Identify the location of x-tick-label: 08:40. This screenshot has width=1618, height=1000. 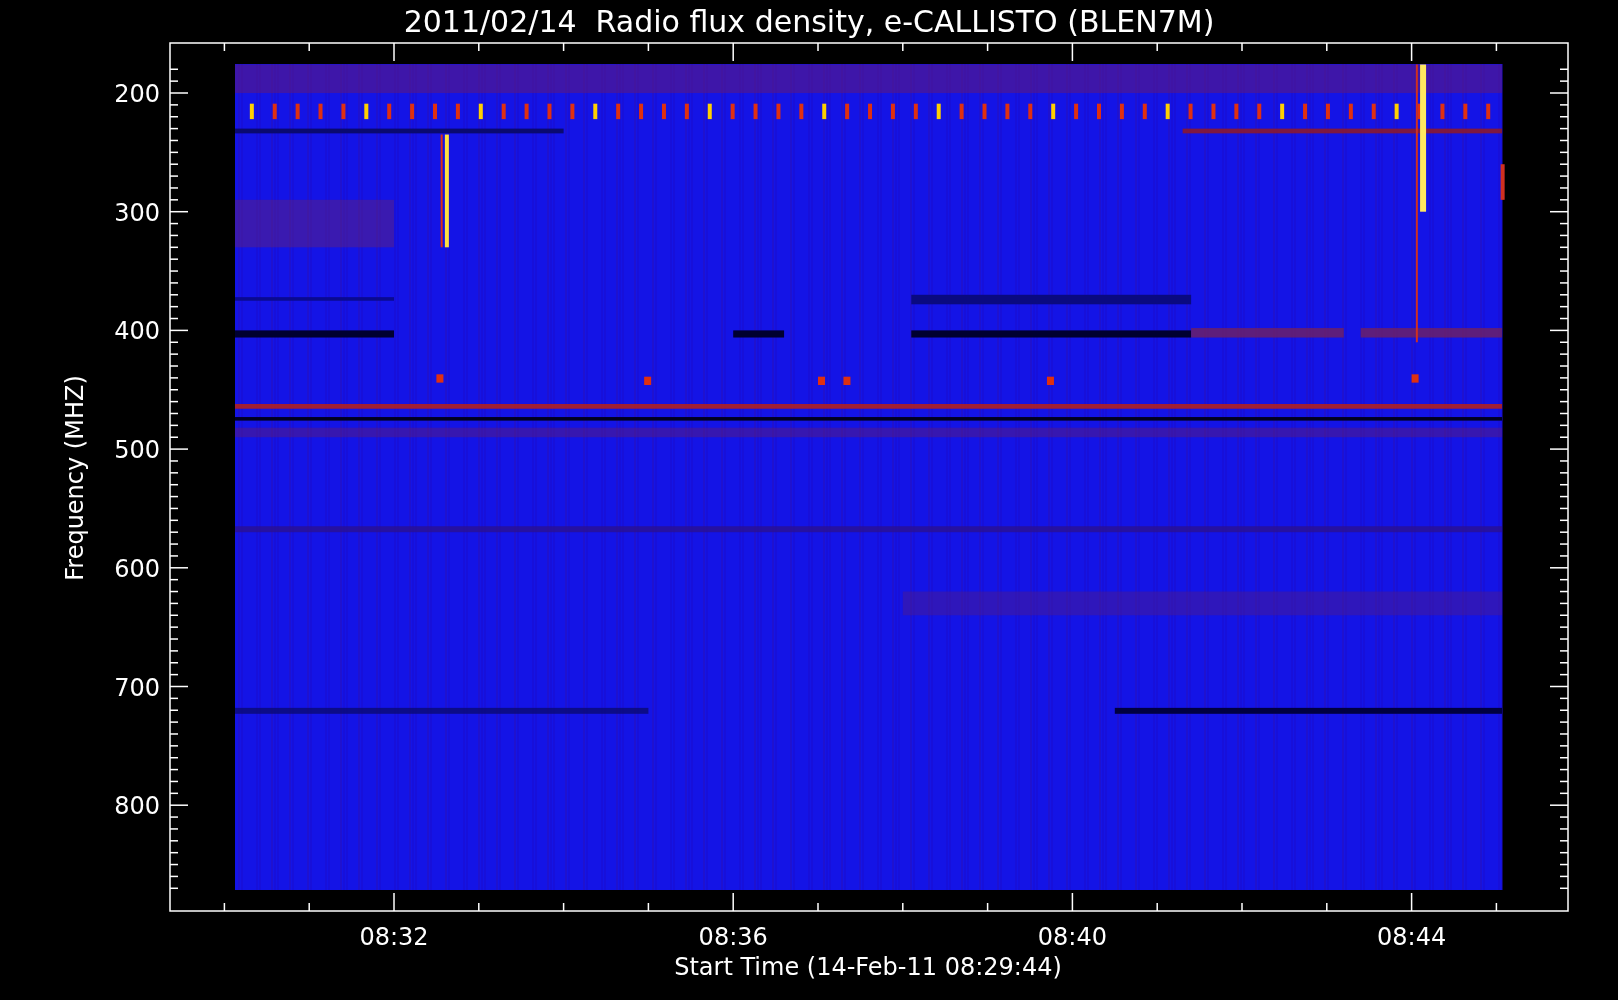
(1072, 937).